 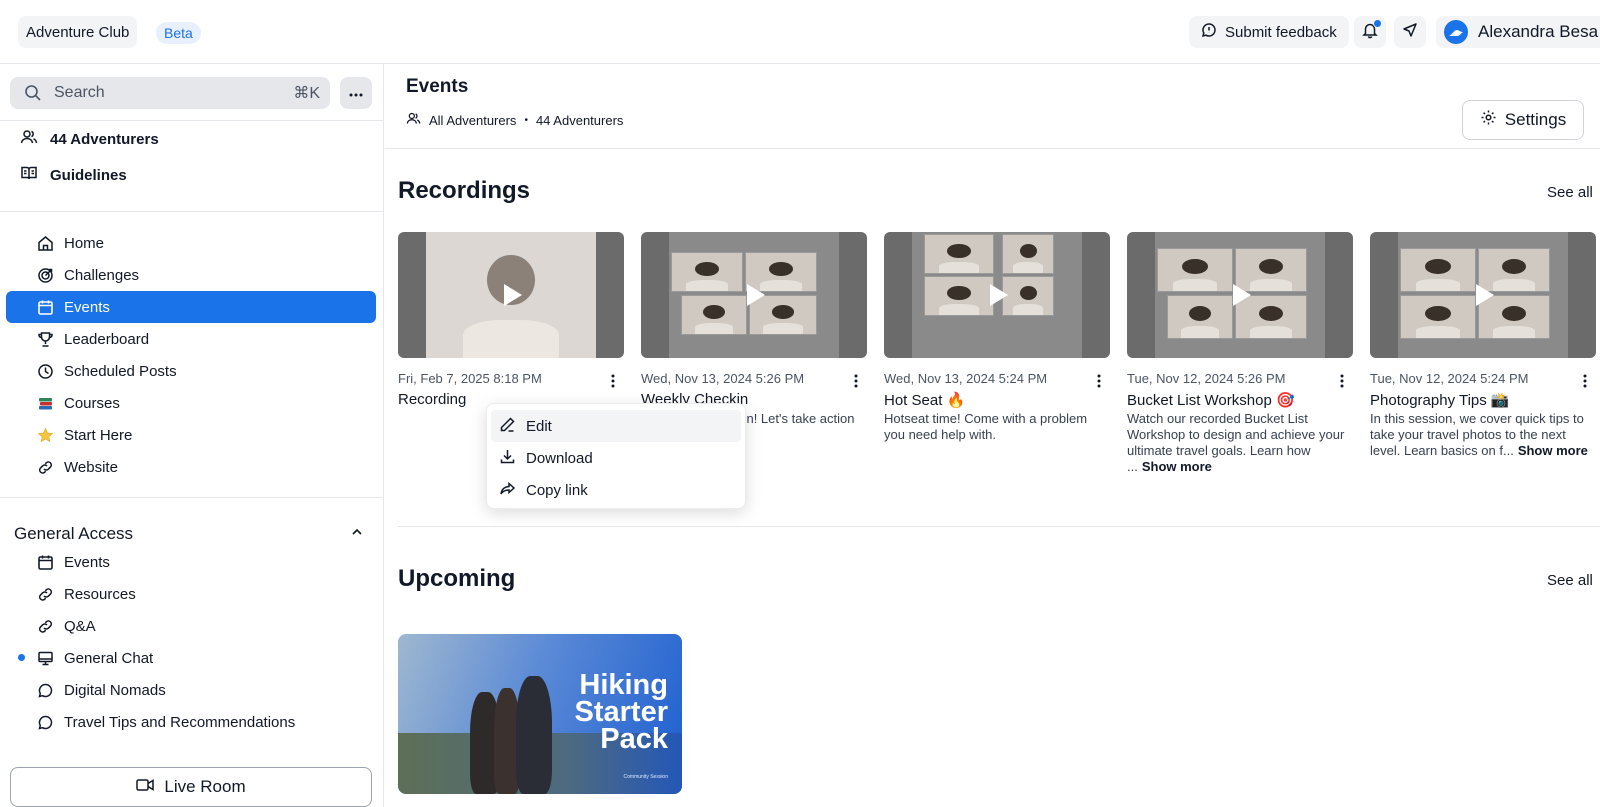 What do you see at coordinates (191, 467) in the screenshot?
I see `sidebar-item-website: Website` at bounding box center [191, 467].